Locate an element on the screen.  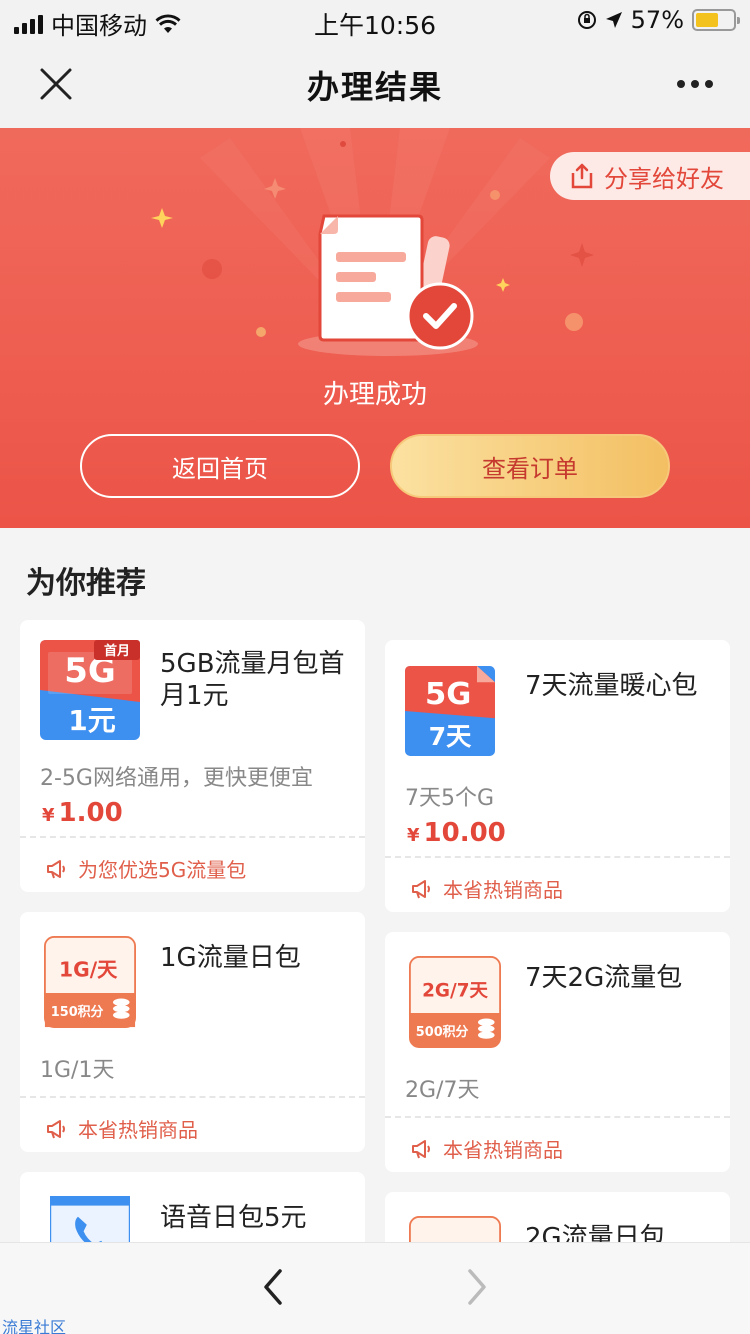
product-desc: 7天5个G is located at coordinates (450, 798).